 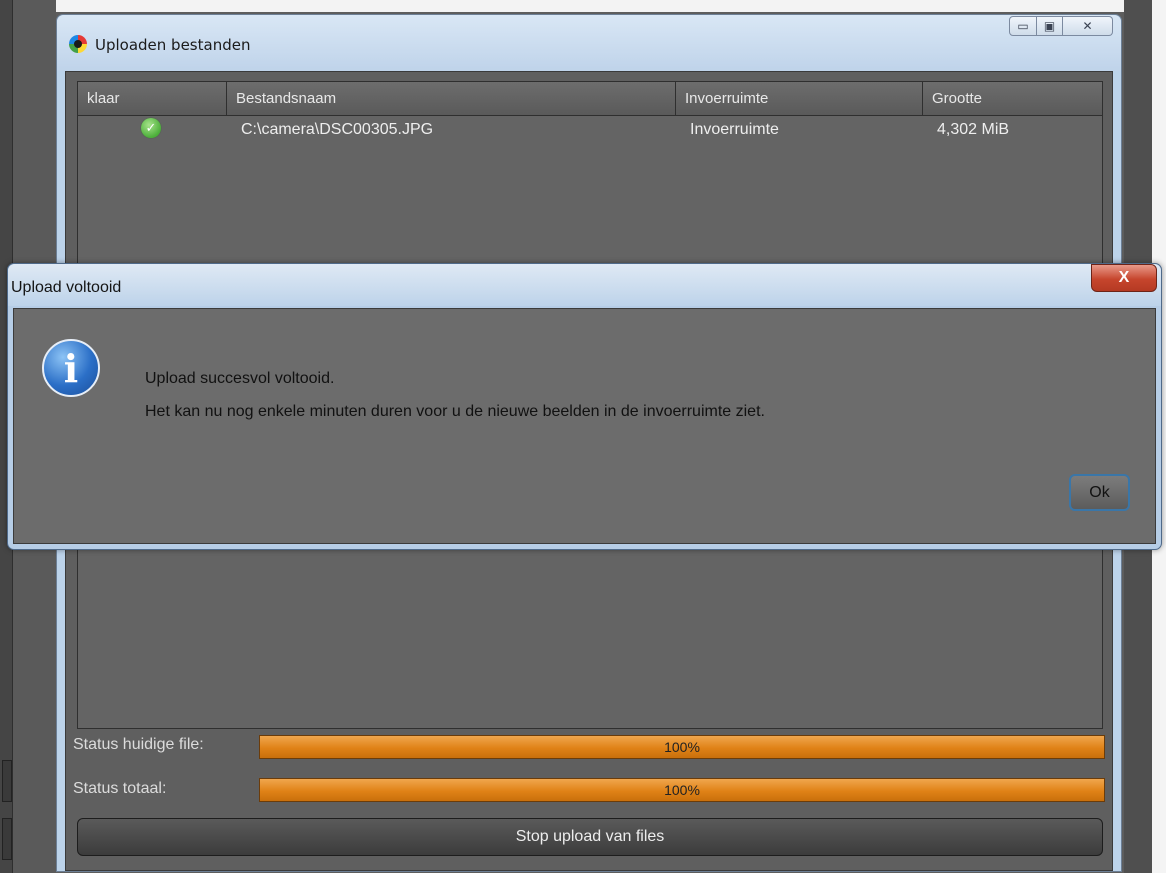 What do you see at coordinates (337, 129) in the screenshot?
I see `filename-cell: C:\camera\DSC00305.JPG` at bounding box center [337, 129].